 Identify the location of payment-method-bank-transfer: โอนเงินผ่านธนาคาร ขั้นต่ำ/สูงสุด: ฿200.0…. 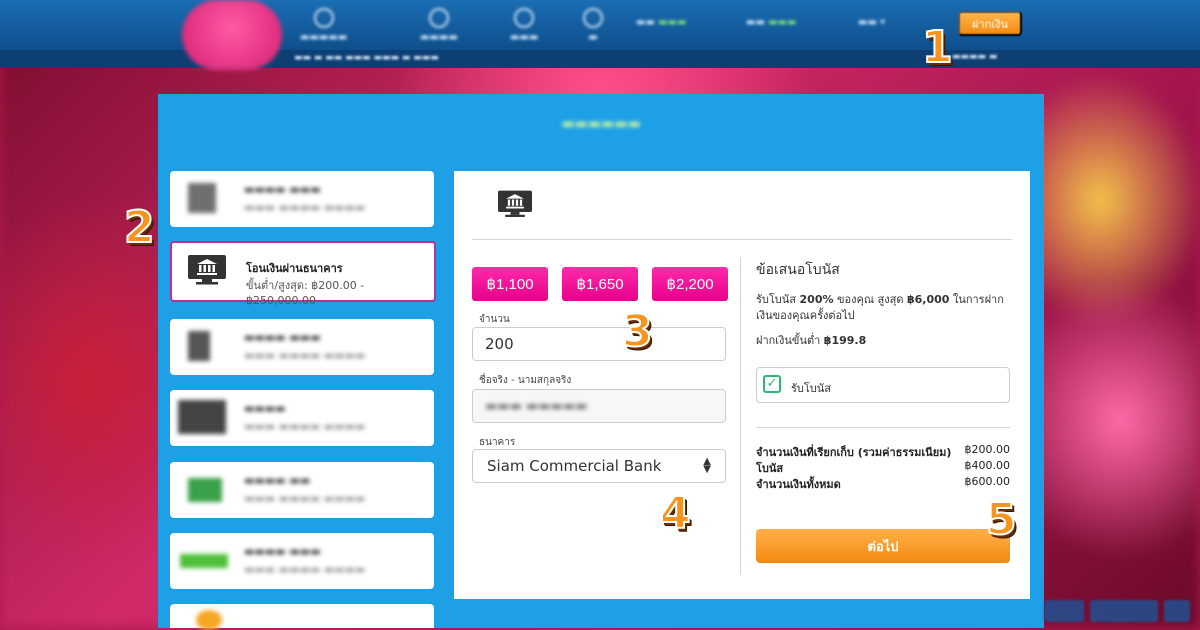
(303, 274).